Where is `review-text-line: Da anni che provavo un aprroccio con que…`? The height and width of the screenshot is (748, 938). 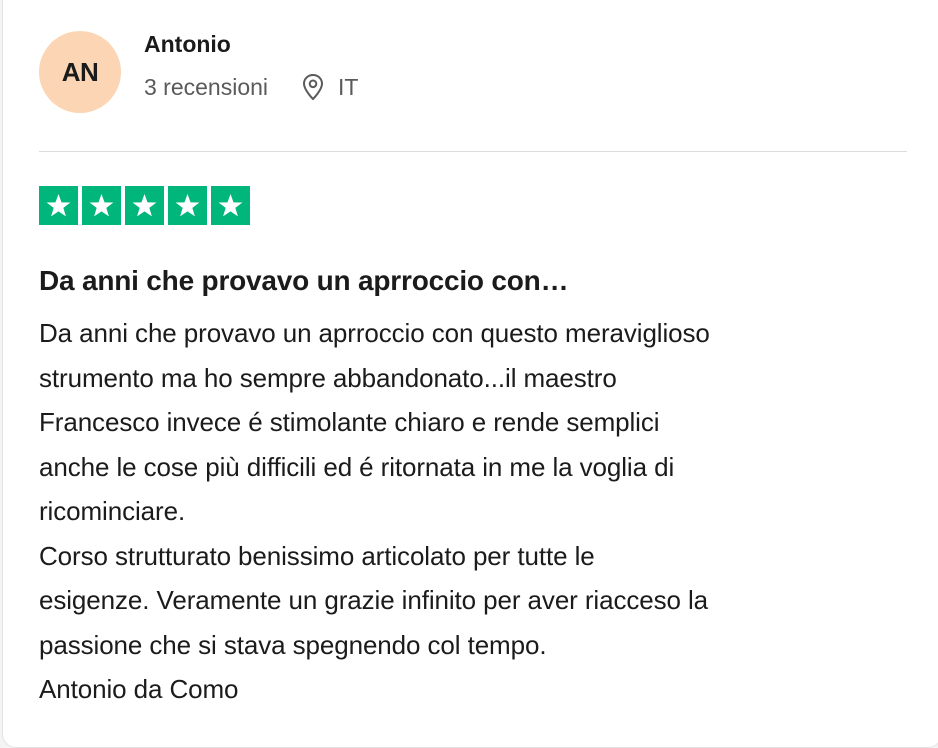 review-text-line: Da anni che provavo un aprroccio con que… is located at coordinates (374, 333).